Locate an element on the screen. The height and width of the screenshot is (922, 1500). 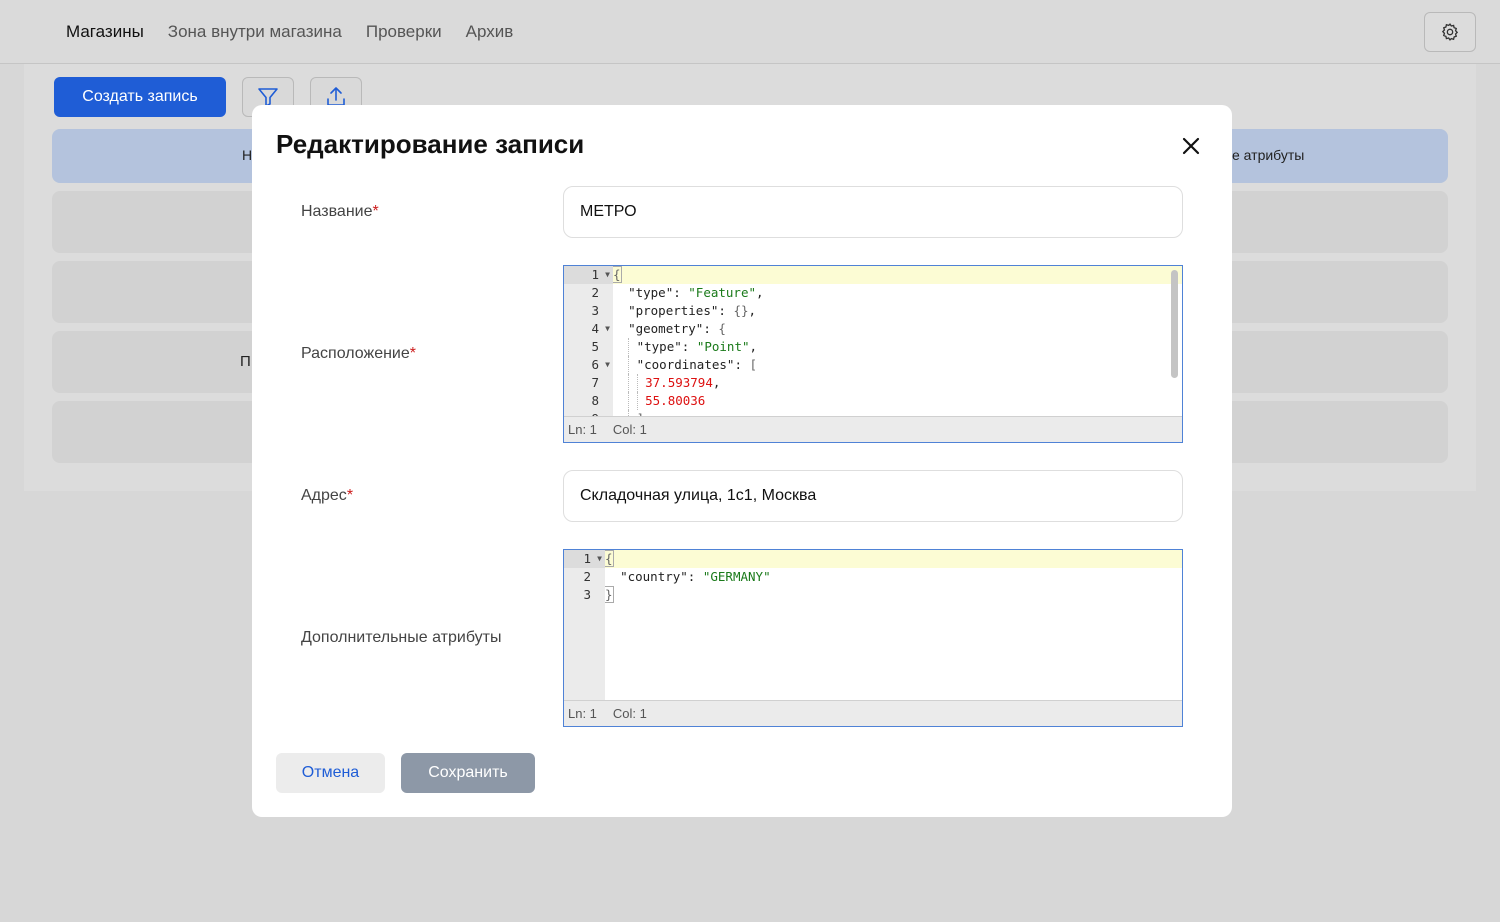
address-label: Адрес* is located at coordinates (327, 496).